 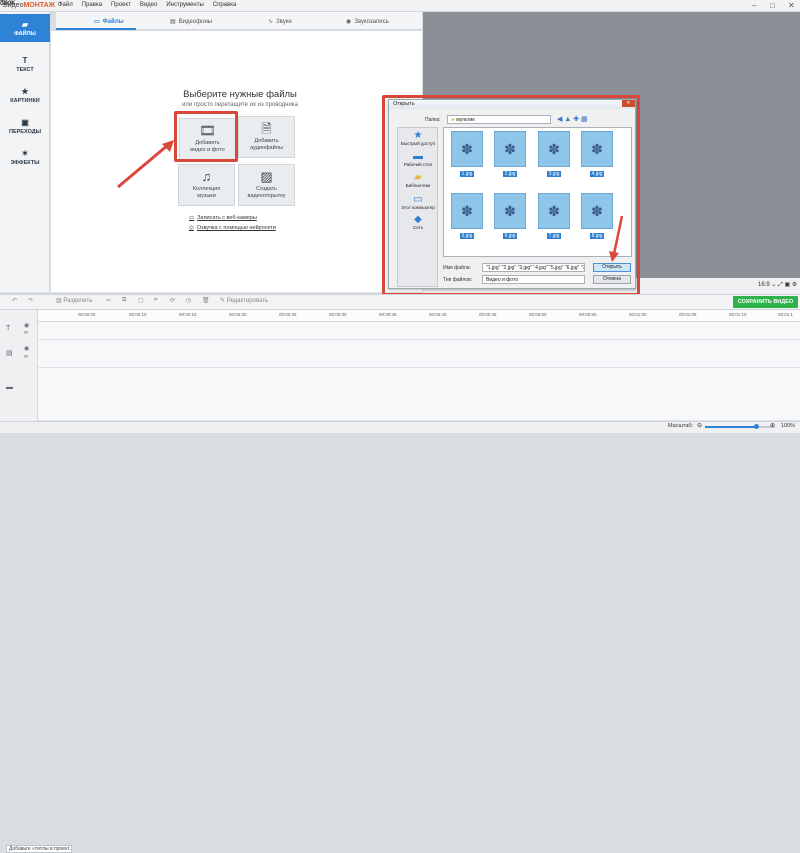 I want to click on menu-video: Видео, so click(x=149, y=5).